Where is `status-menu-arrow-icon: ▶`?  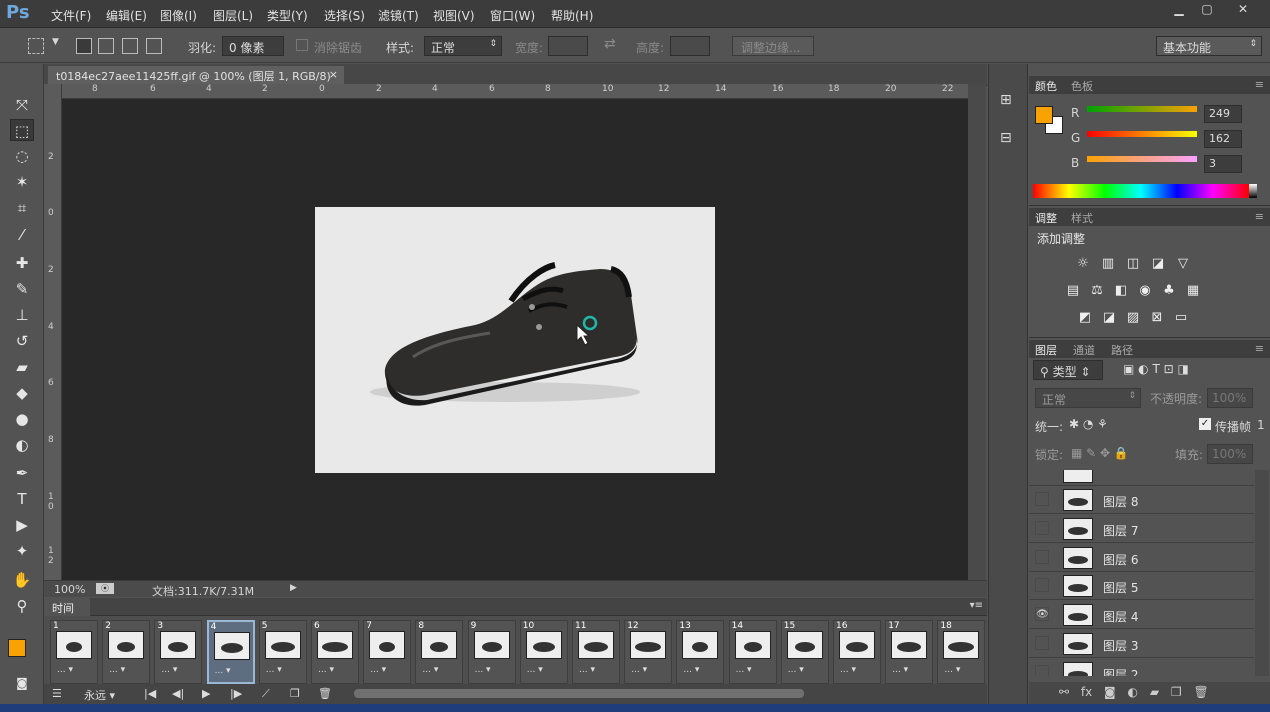 status-menu-arrow-icon: ▶ is located at coordinates (293, 588).